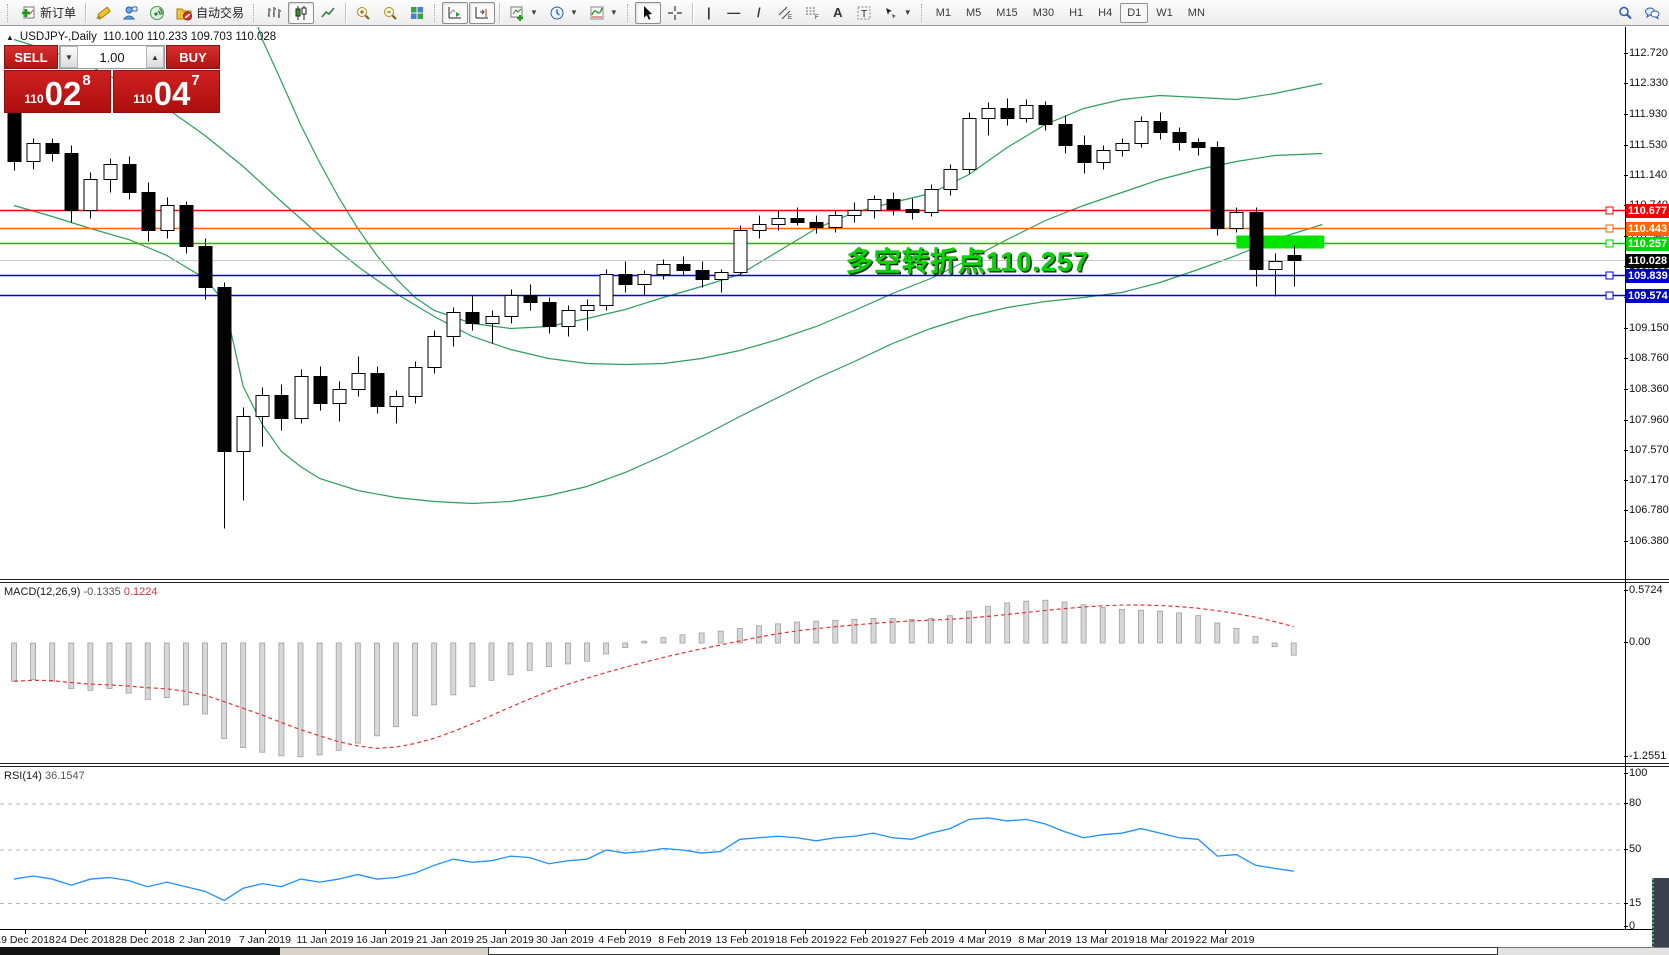  What do you see at coordinates (1646, 82) in the screenshot?
I see `y-axis-tick: 112.330` at bounding box center [1646, 82].